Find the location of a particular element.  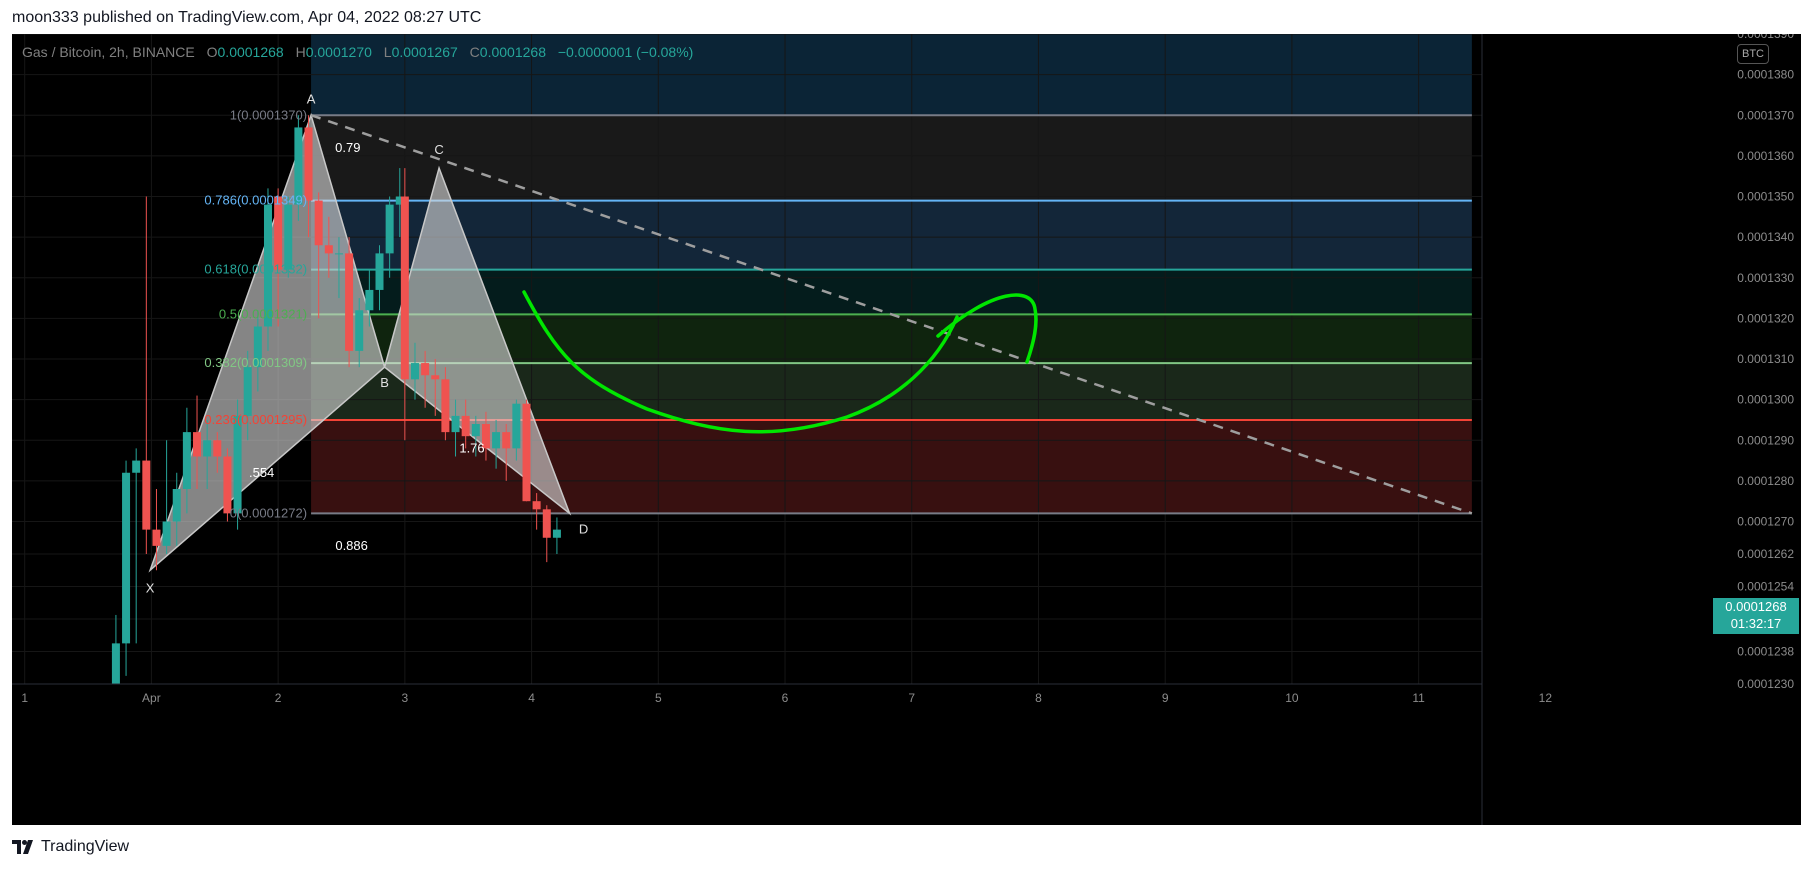

price-tick-label: 0.0001310 is located at coordinates (1765, 359).